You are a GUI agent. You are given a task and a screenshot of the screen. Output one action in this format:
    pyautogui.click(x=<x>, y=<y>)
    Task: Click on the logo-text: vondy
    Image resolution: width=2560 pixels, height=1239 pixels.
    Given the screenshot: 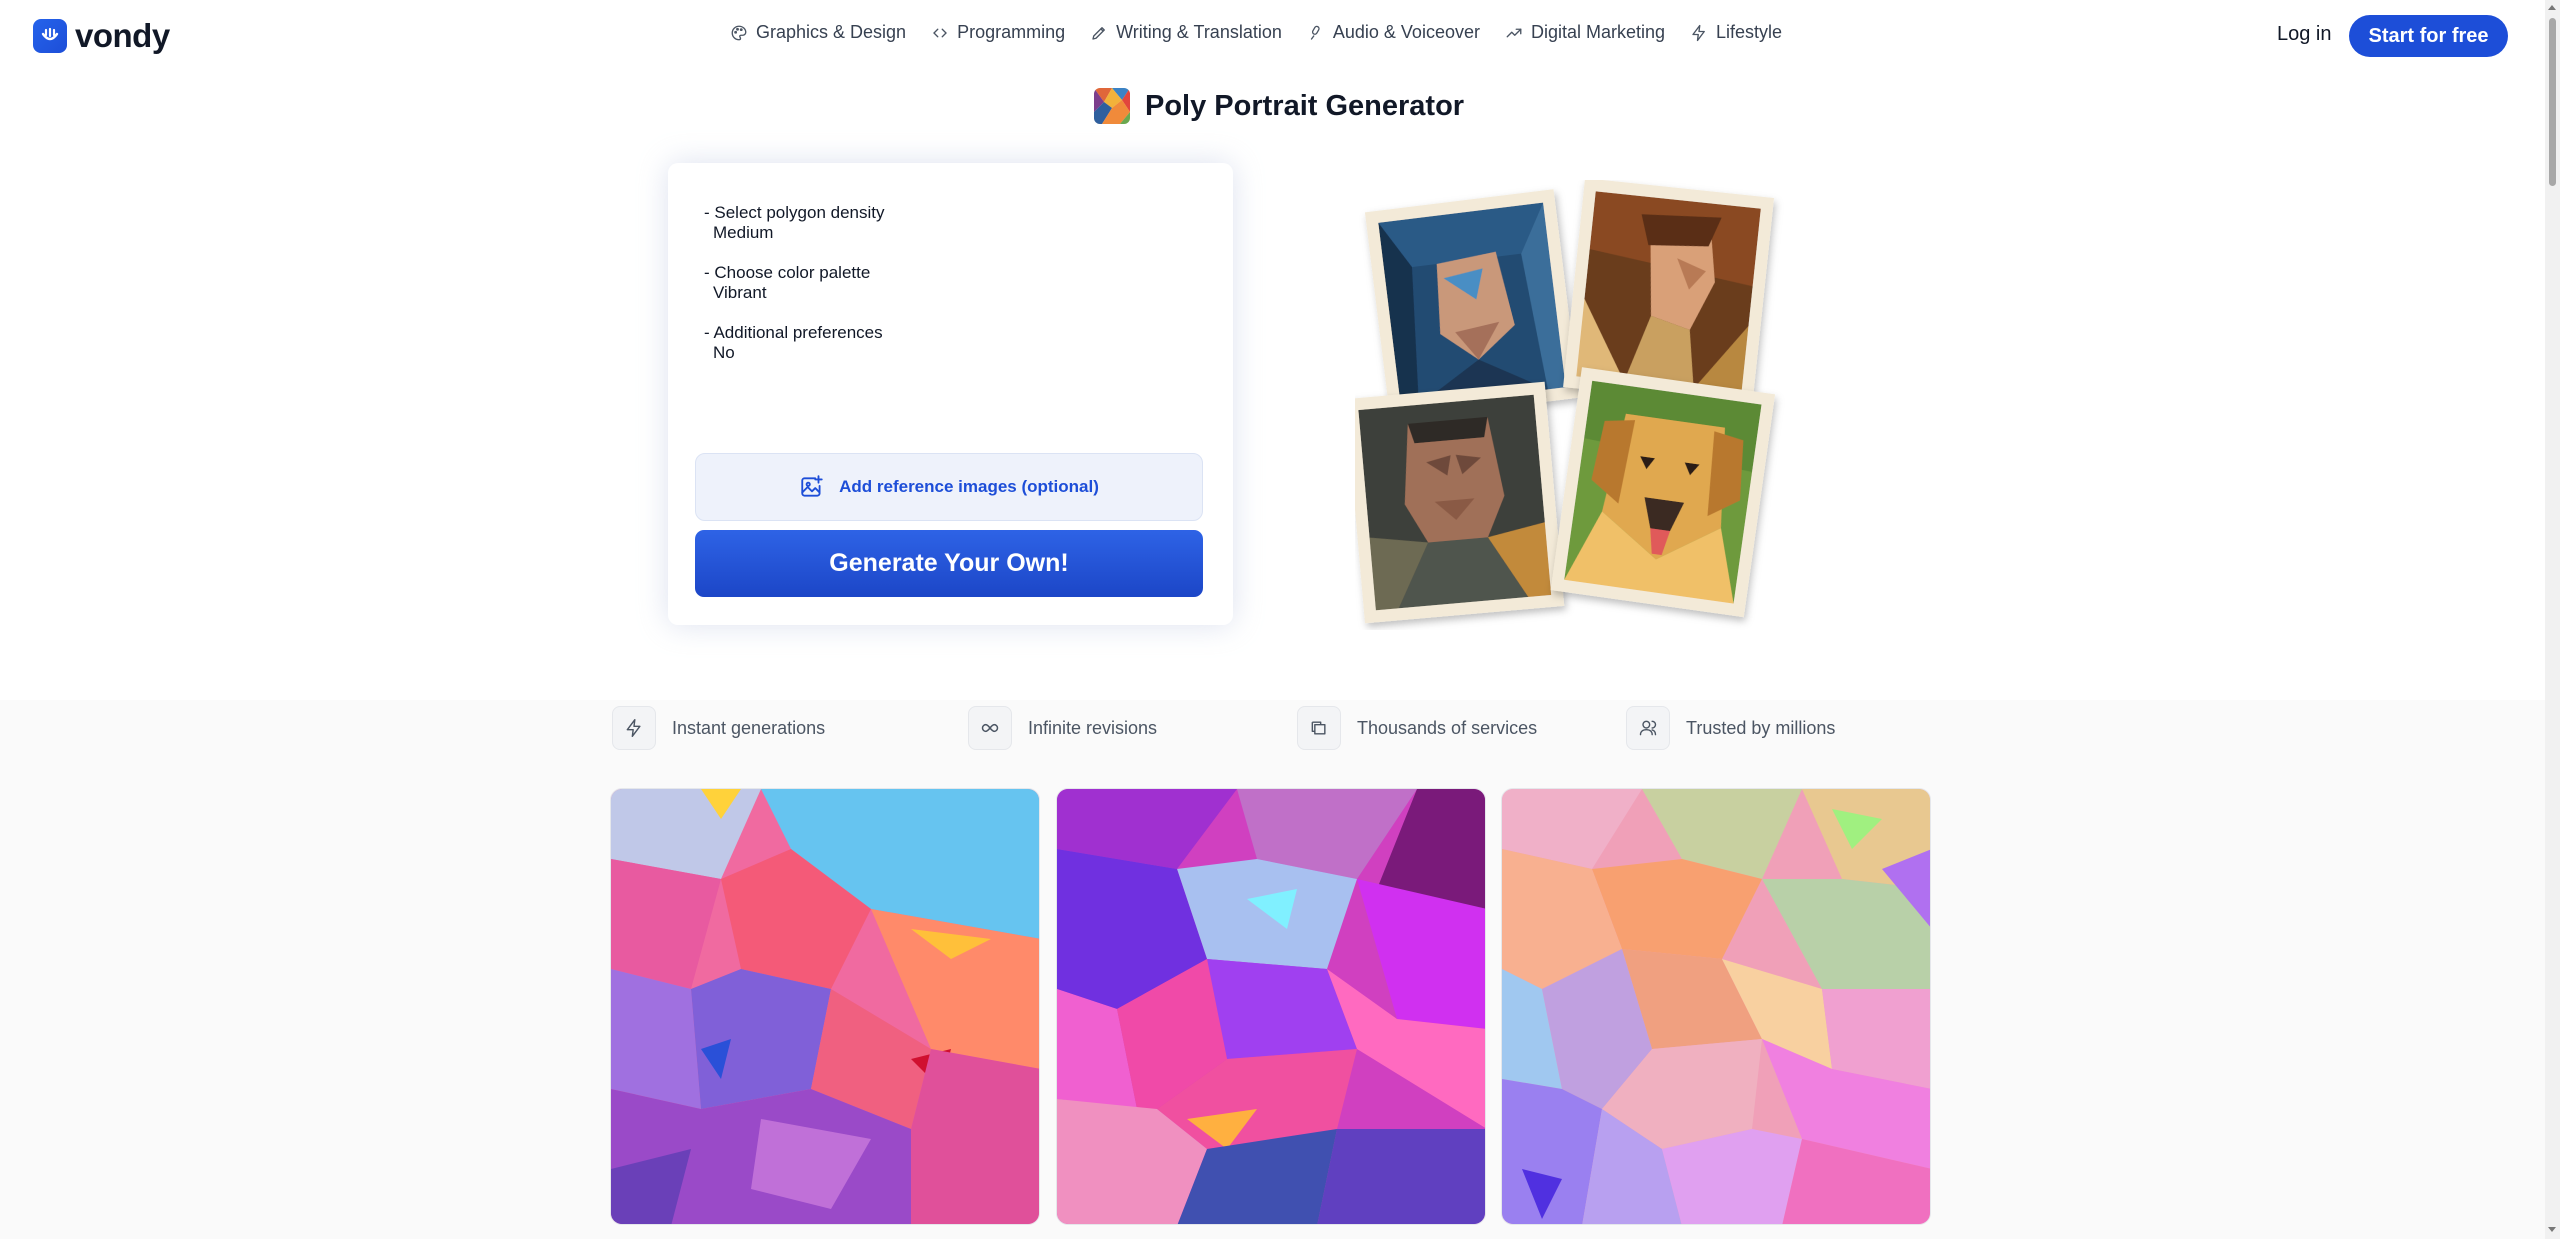 What is the action you would take?
    pyautogui.click(x=122, y=35)
    